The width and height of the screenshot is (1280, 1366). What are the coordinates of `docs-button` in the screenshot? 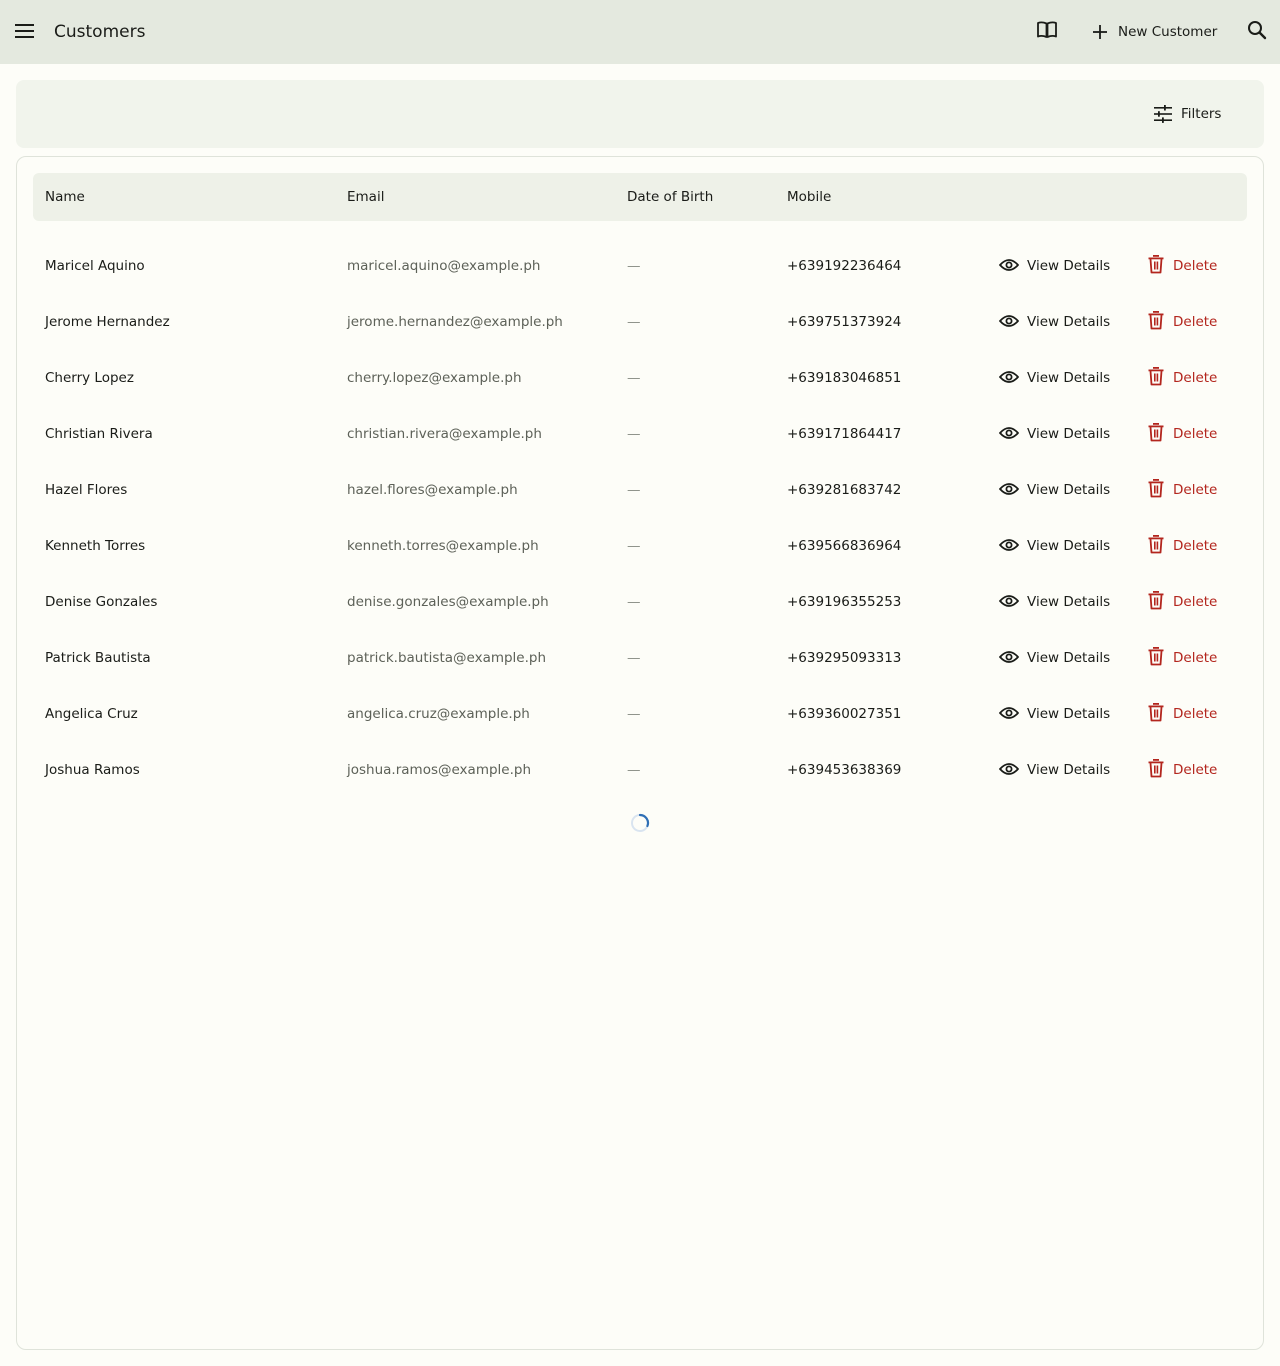 It's located at (1047, 32).